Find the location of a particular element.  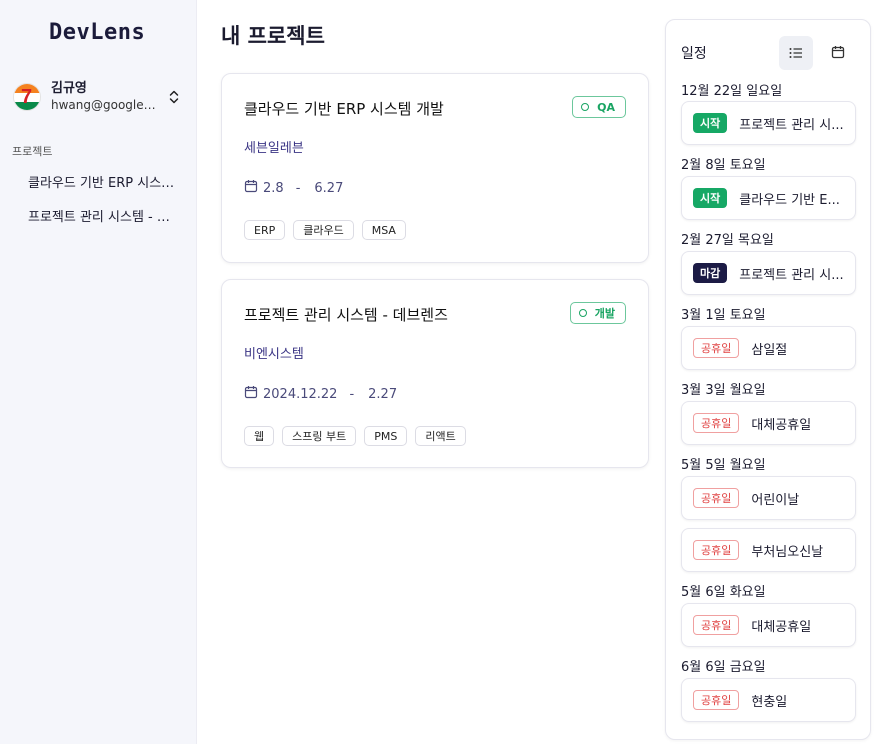

schedule-date: 3월 1일 토요일 is located at coordinates (723, 315).